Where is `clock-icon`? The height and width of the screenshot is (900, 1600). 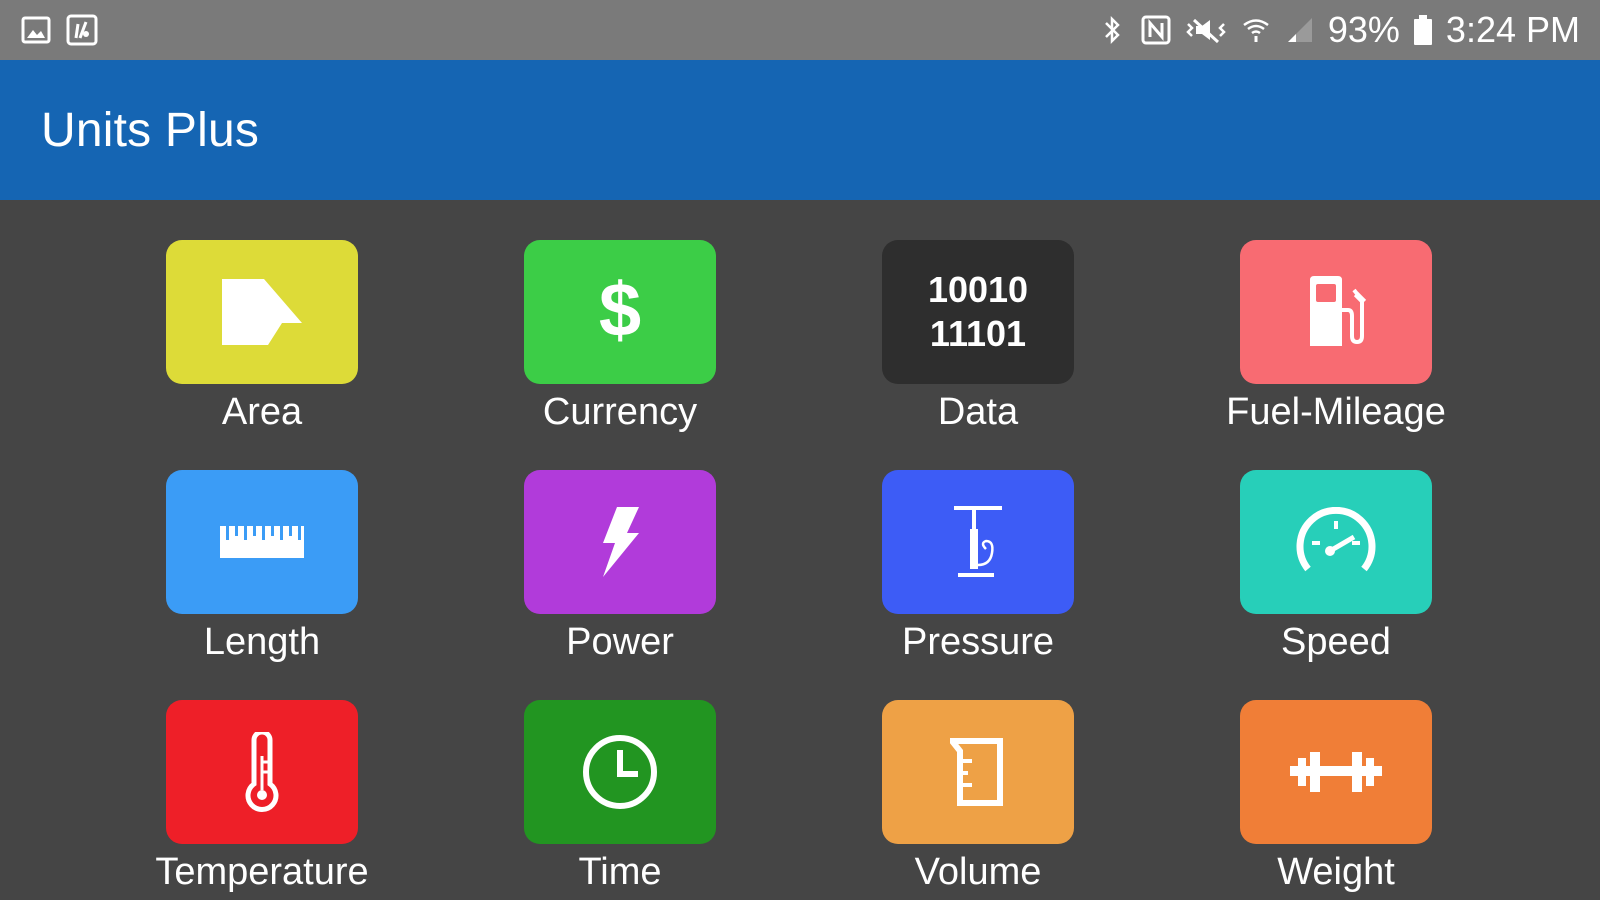
clock-icon is located at coordinates (620, 772).